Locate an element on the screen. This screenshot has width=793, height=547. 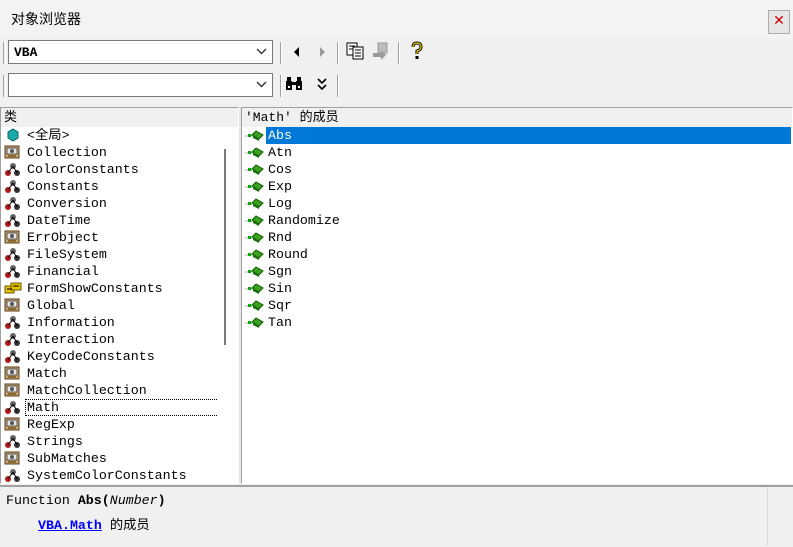
class-item: Conversion is located at coordinates (109, 203).